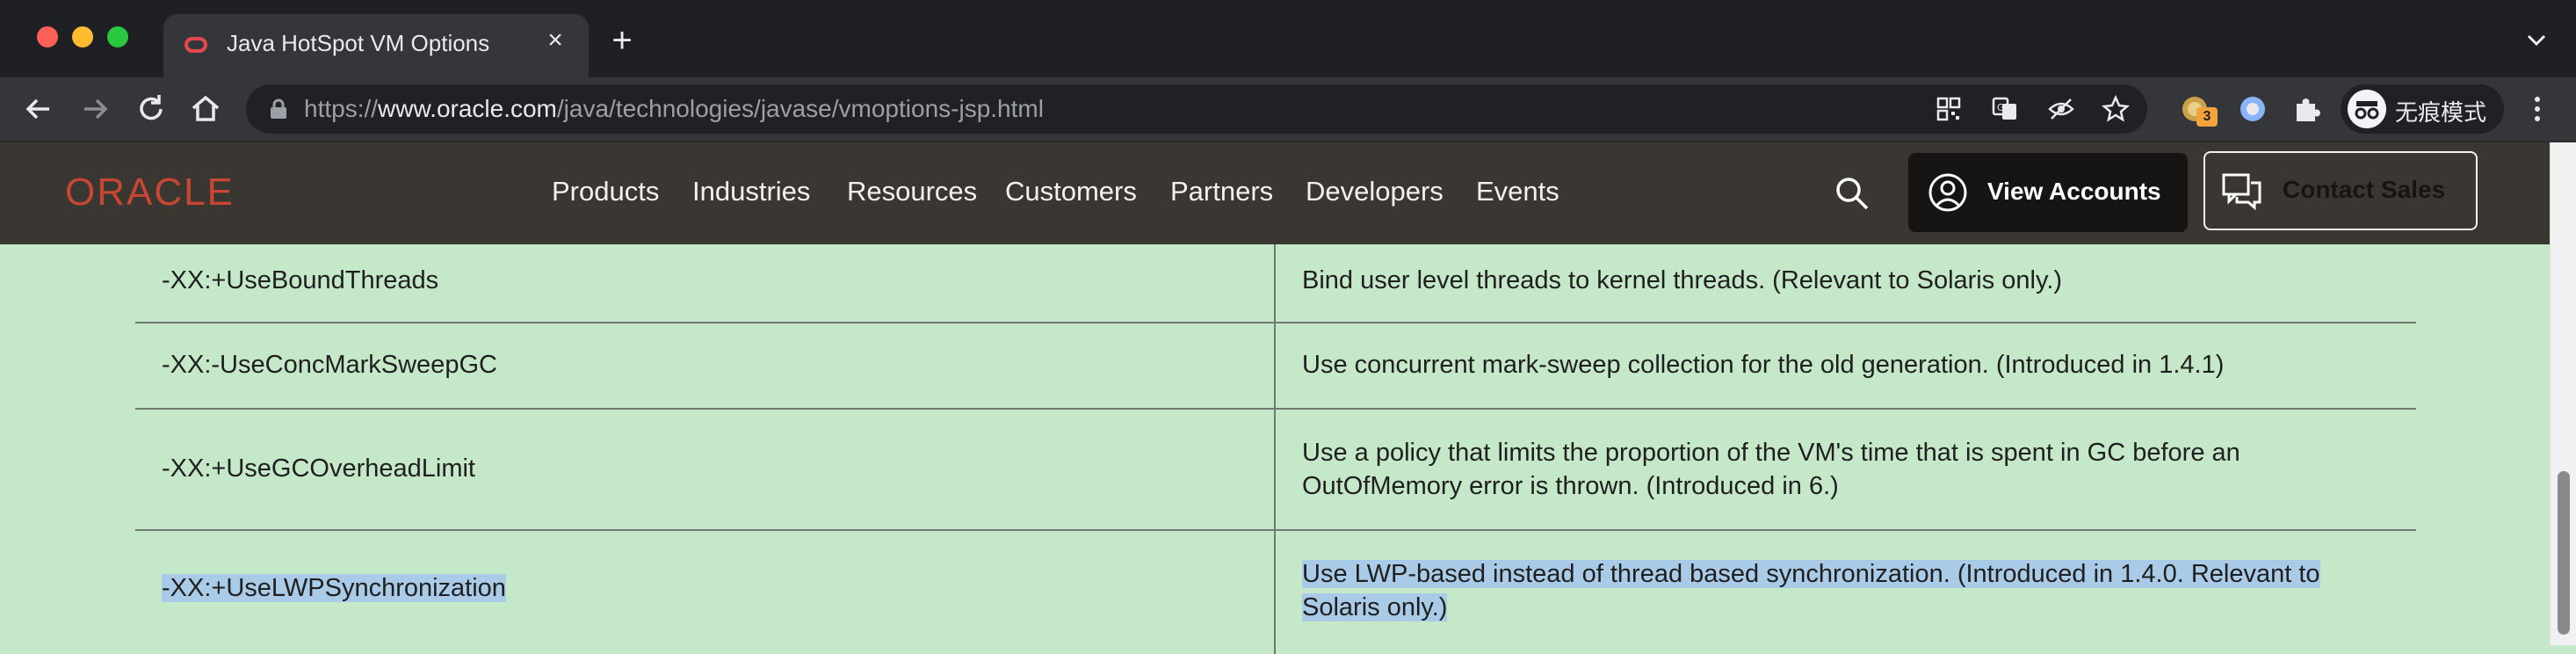  Describe the element at coordinates (1517, 191) in the screenshot. I see `nav-events: Events` at that location.